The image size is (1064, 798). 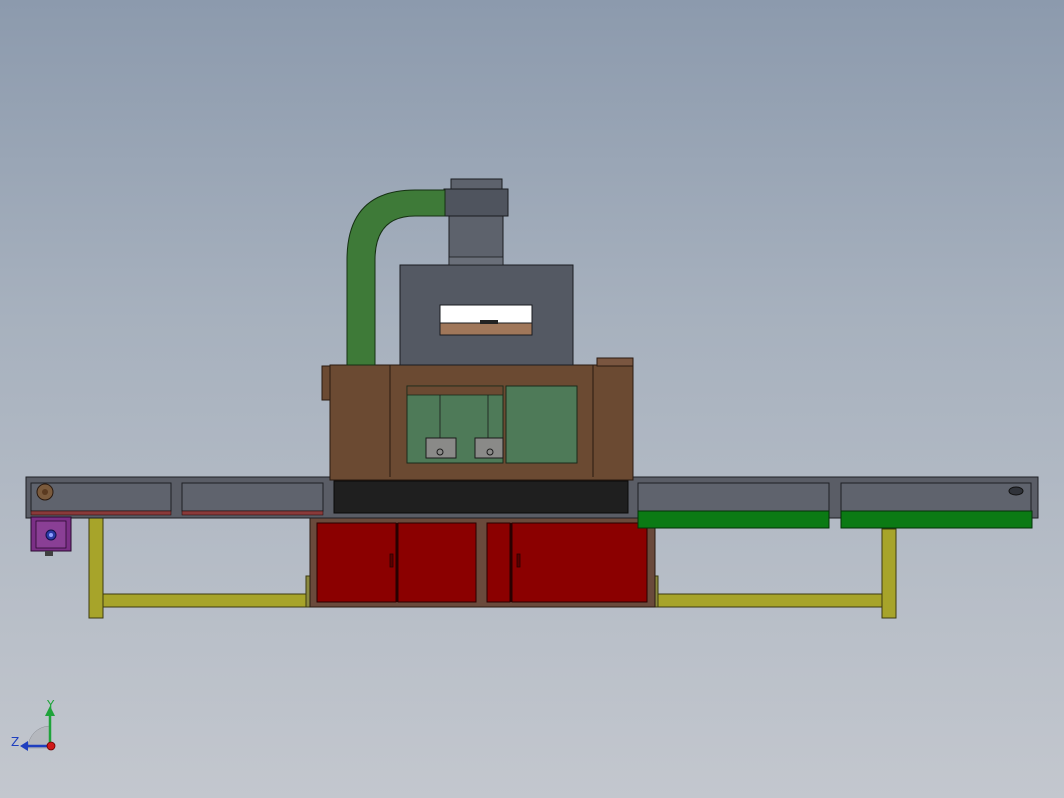 What do you see at coordinates (50, 705) in the screenshot?
I see `y-axis-label: Y` at bounding box center [50, 705].